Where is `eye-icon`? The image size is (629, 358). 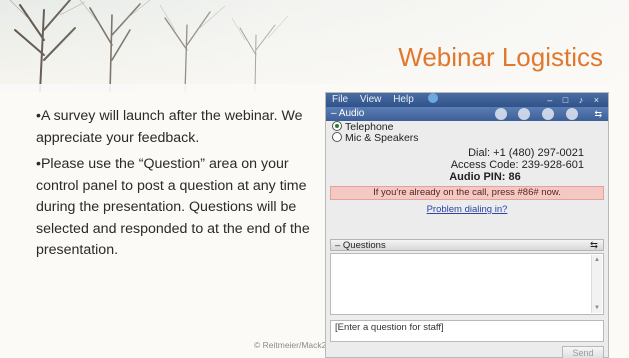 eye-icon is located at coordinates (572, 114).